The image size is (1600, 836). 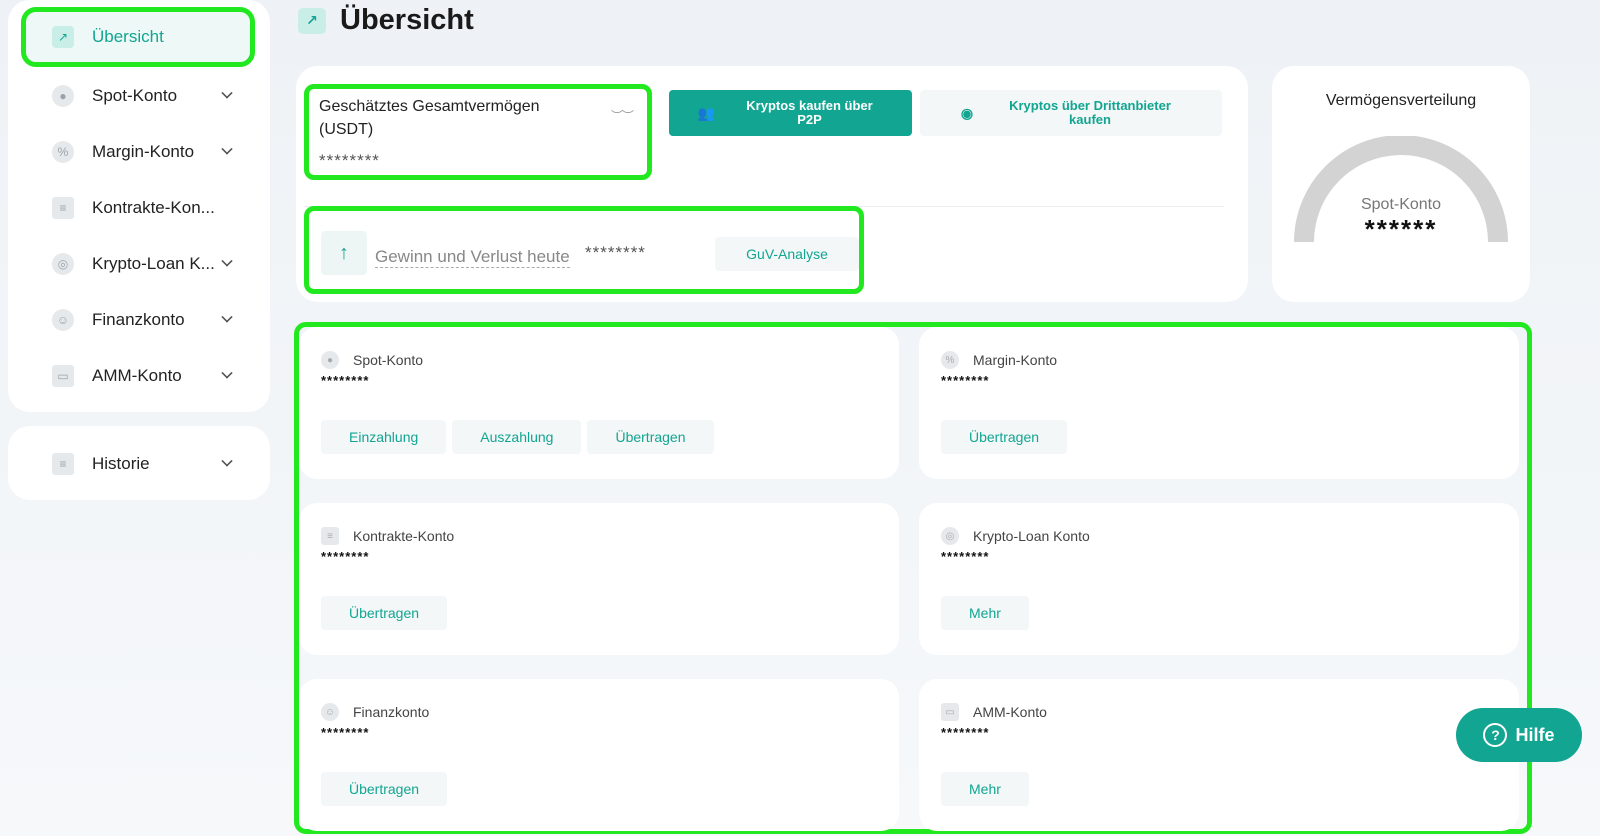 What do you see at coordinates (809, 112) in the screenshot?
I see `buy-p2p-label: Kryptos kaufen über P2P` at bounding box center [809, 112].